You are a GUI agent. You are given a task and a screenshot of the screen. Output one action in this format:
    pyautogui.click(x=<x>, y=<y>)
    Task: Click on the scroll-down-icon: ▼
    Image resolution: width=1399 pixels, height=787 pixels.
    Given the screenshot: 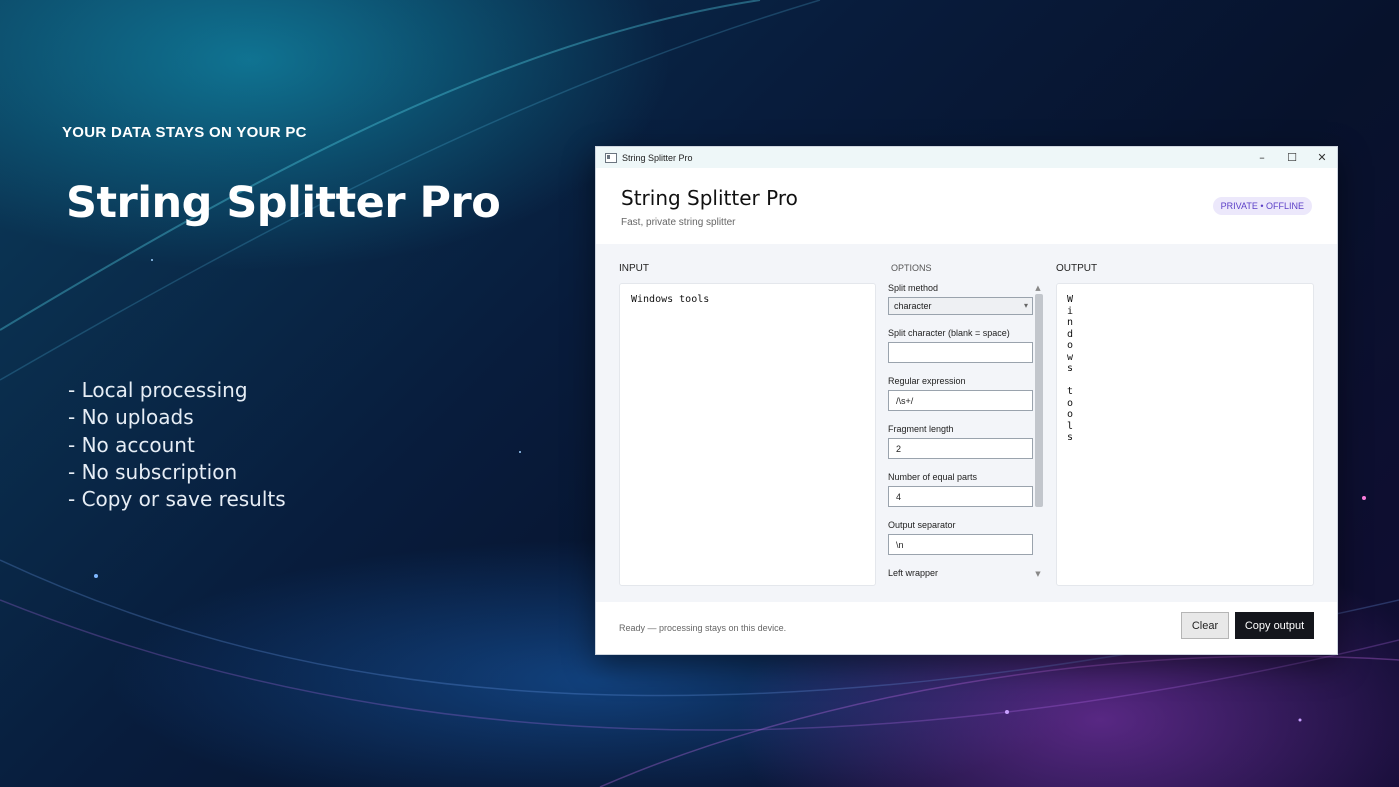 What is the action you would take?
    pyautogui.click(x=1038, y=574)
    